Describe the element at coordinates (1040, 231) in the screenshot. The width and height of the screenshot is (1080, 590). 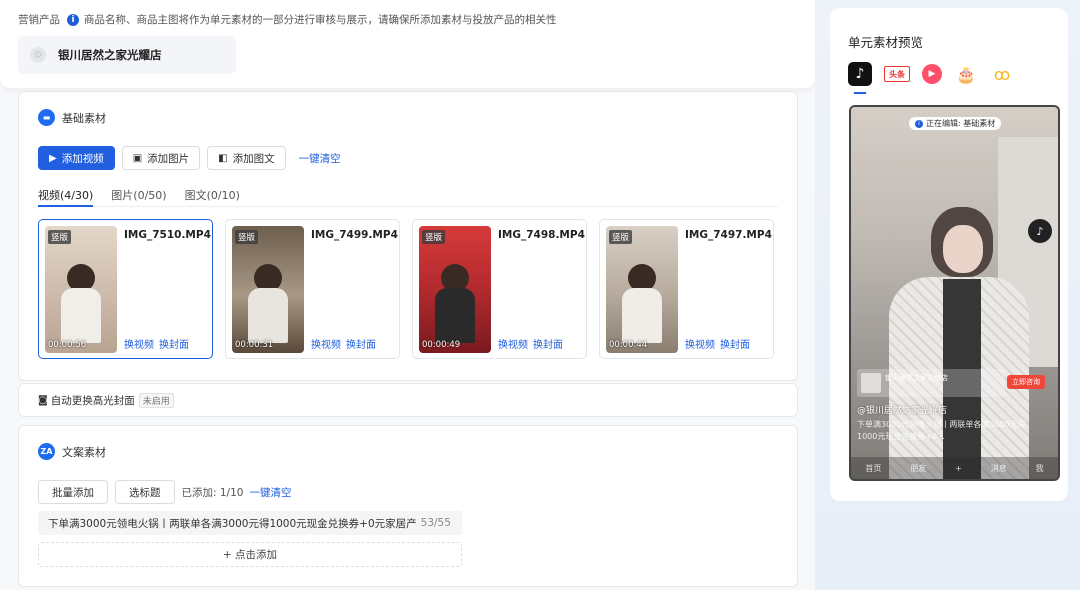
I see `tiktok-side-icon: ♪` at that location.